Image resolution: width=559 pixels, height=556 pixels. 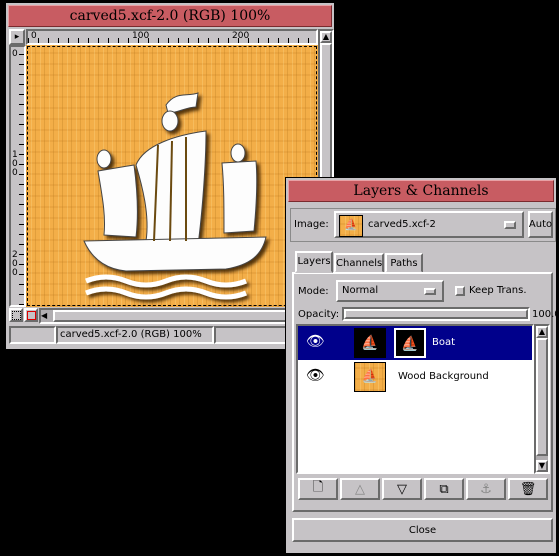 I want to click on anchor-layer-button: ⚓, so click(x=486, y=489).